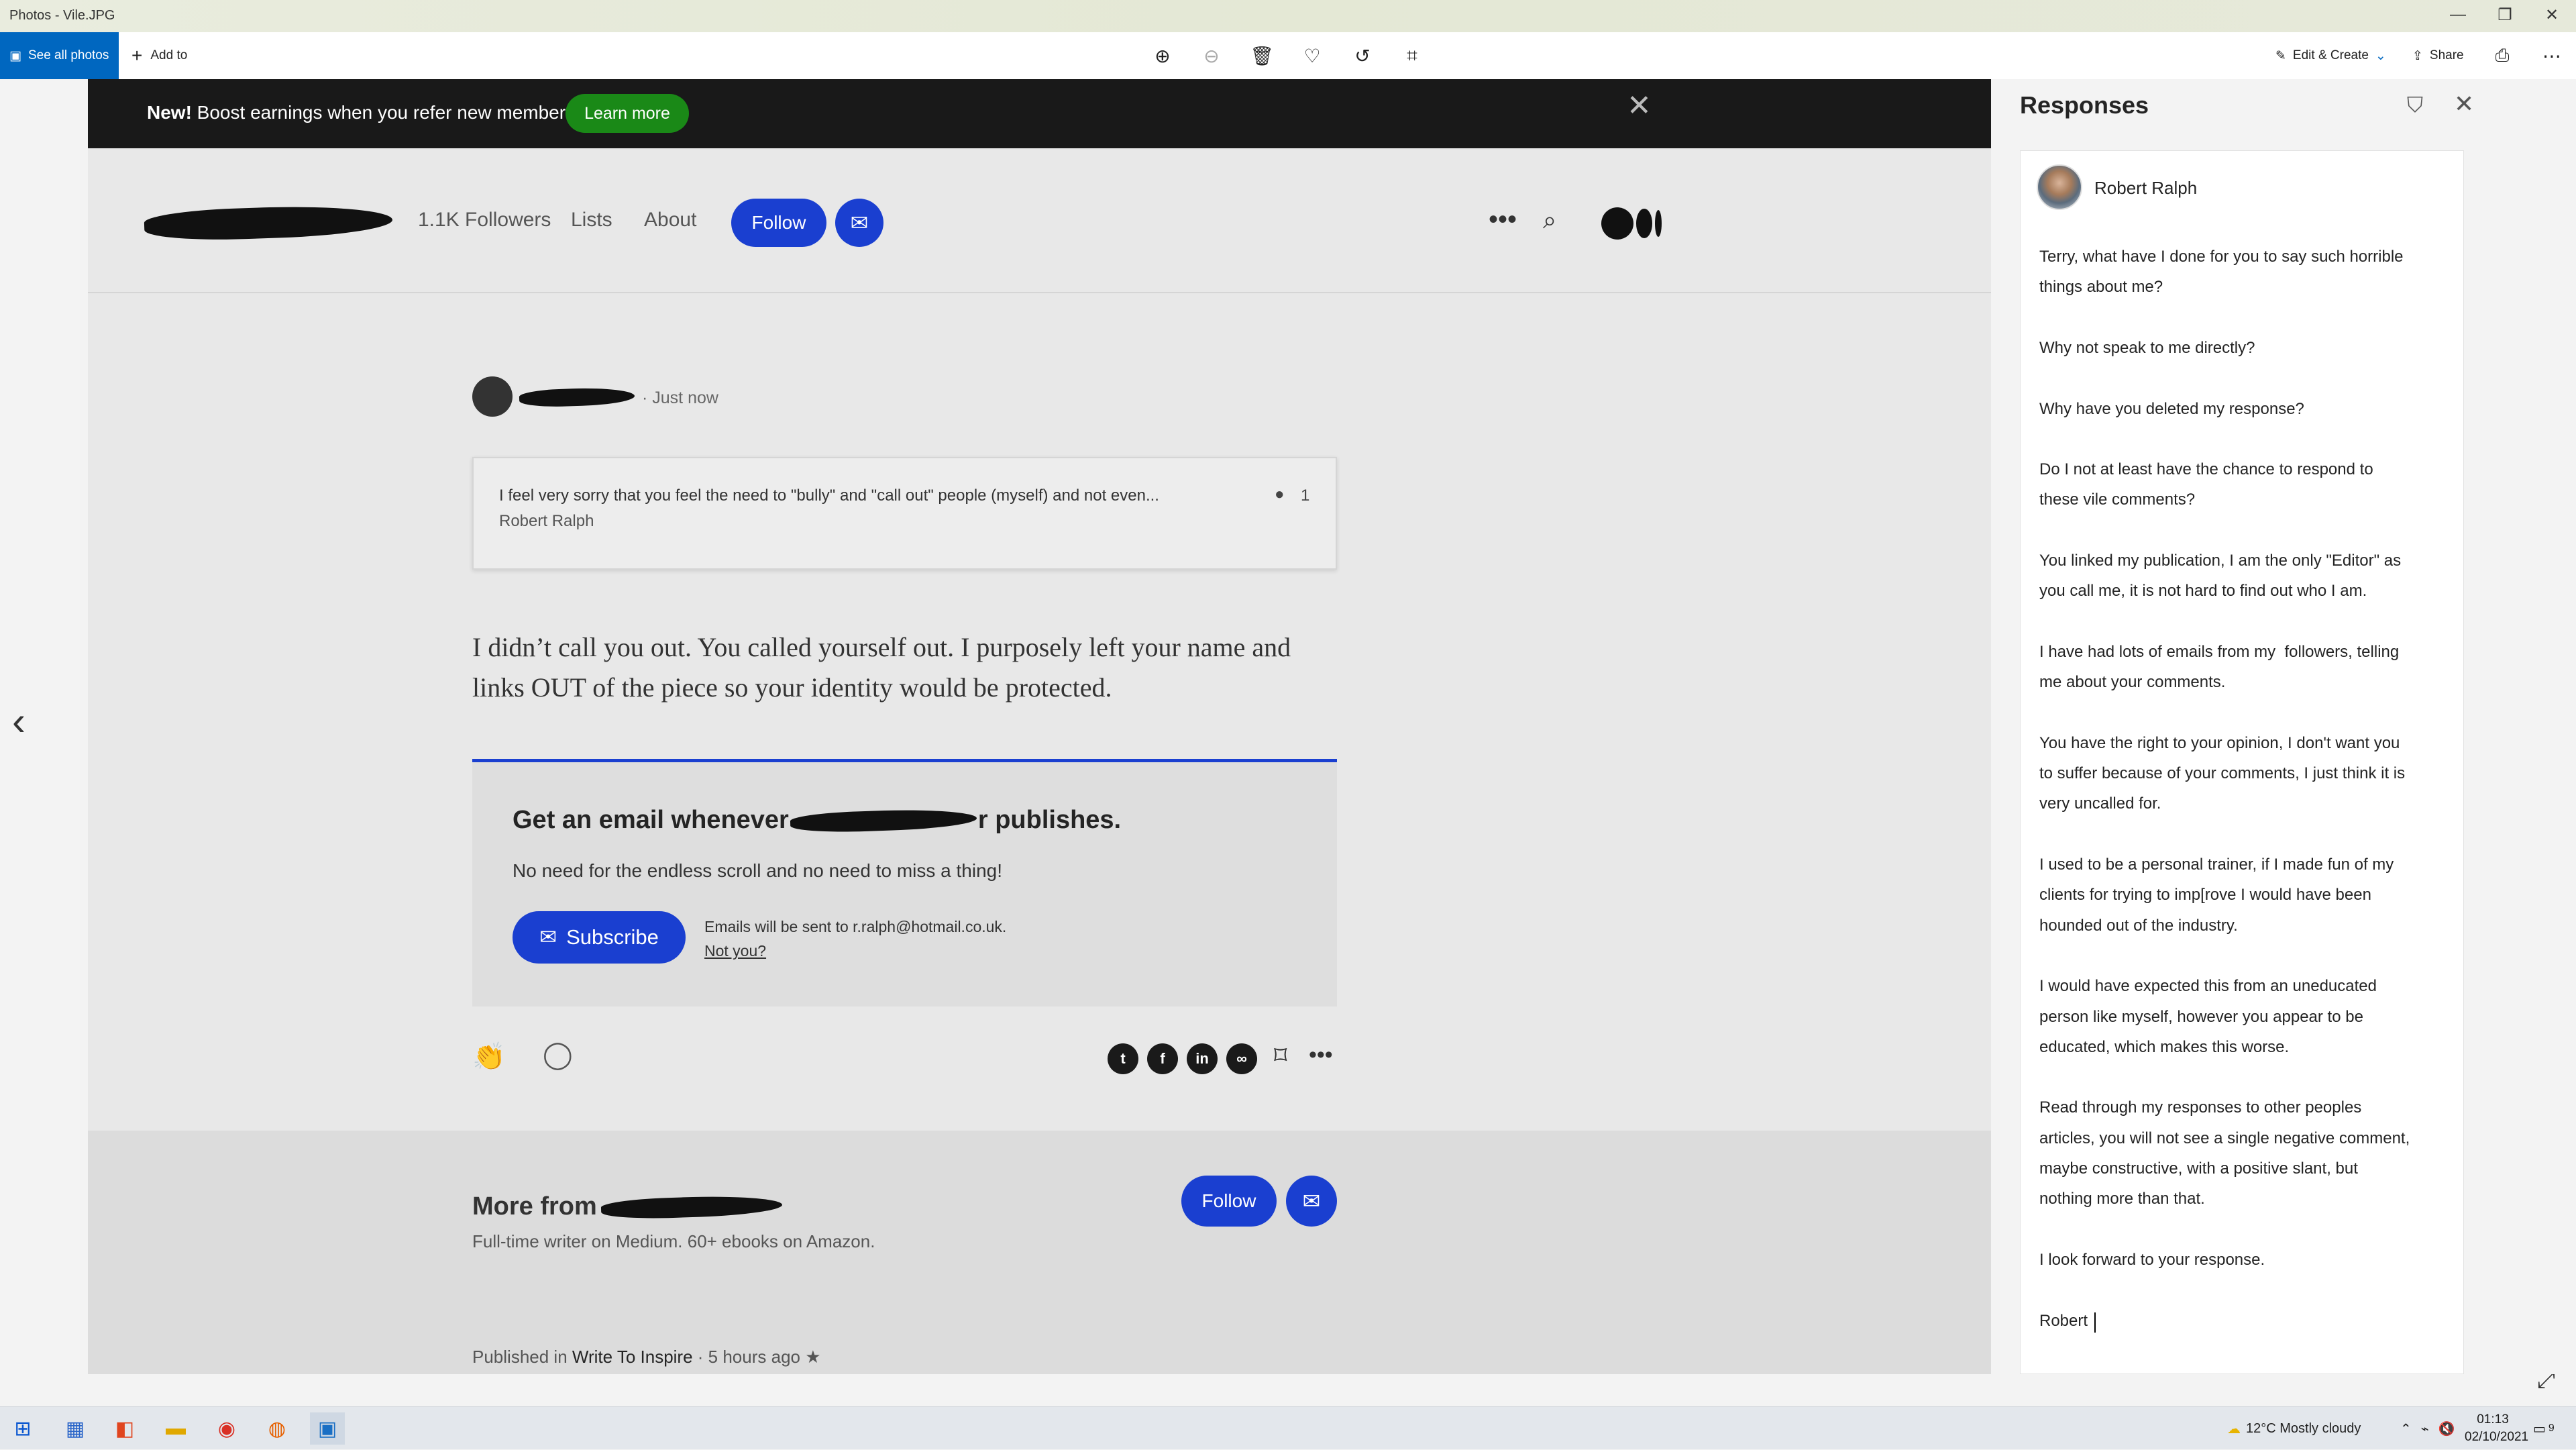 Image resolution: width=2576 pixels, height=1450 pixels. What do you see at coordinates (2438, 55) in the screenshot?
I see `share-button: ⇪ Share` at bounding box center [2438, 55].